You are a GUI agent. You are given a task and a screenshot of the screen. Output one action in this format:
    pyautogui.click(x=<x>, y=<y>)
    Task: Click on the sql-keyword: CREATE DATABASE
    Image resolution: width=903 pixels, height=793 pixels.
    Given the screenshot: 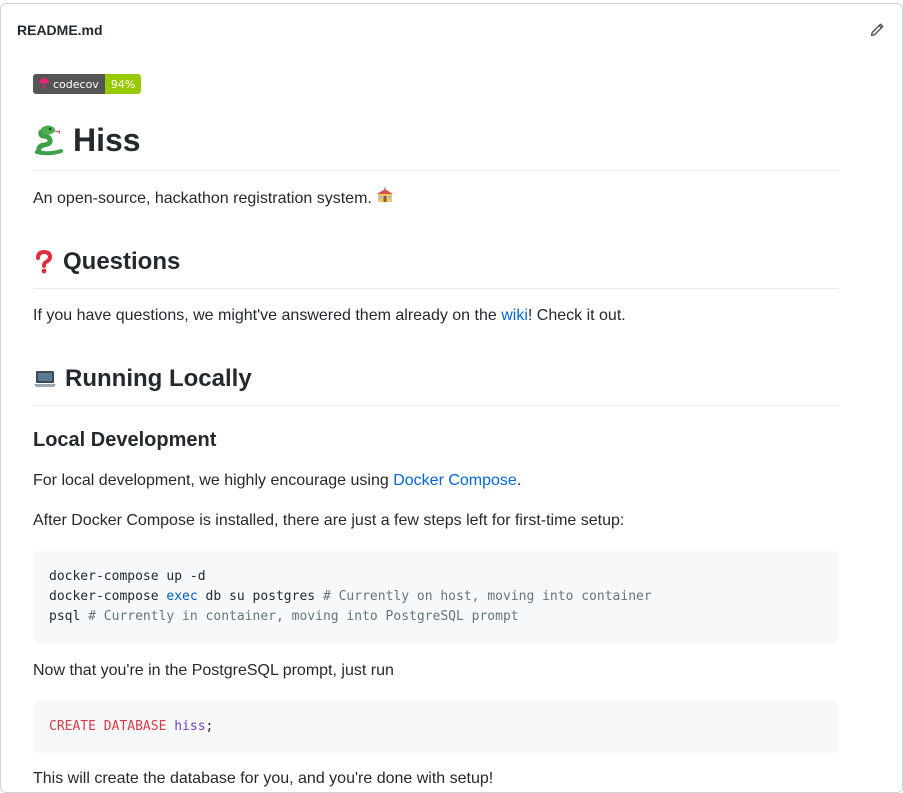 What is the action you would take?
    pyautogui.click(x=108, y=726)
    